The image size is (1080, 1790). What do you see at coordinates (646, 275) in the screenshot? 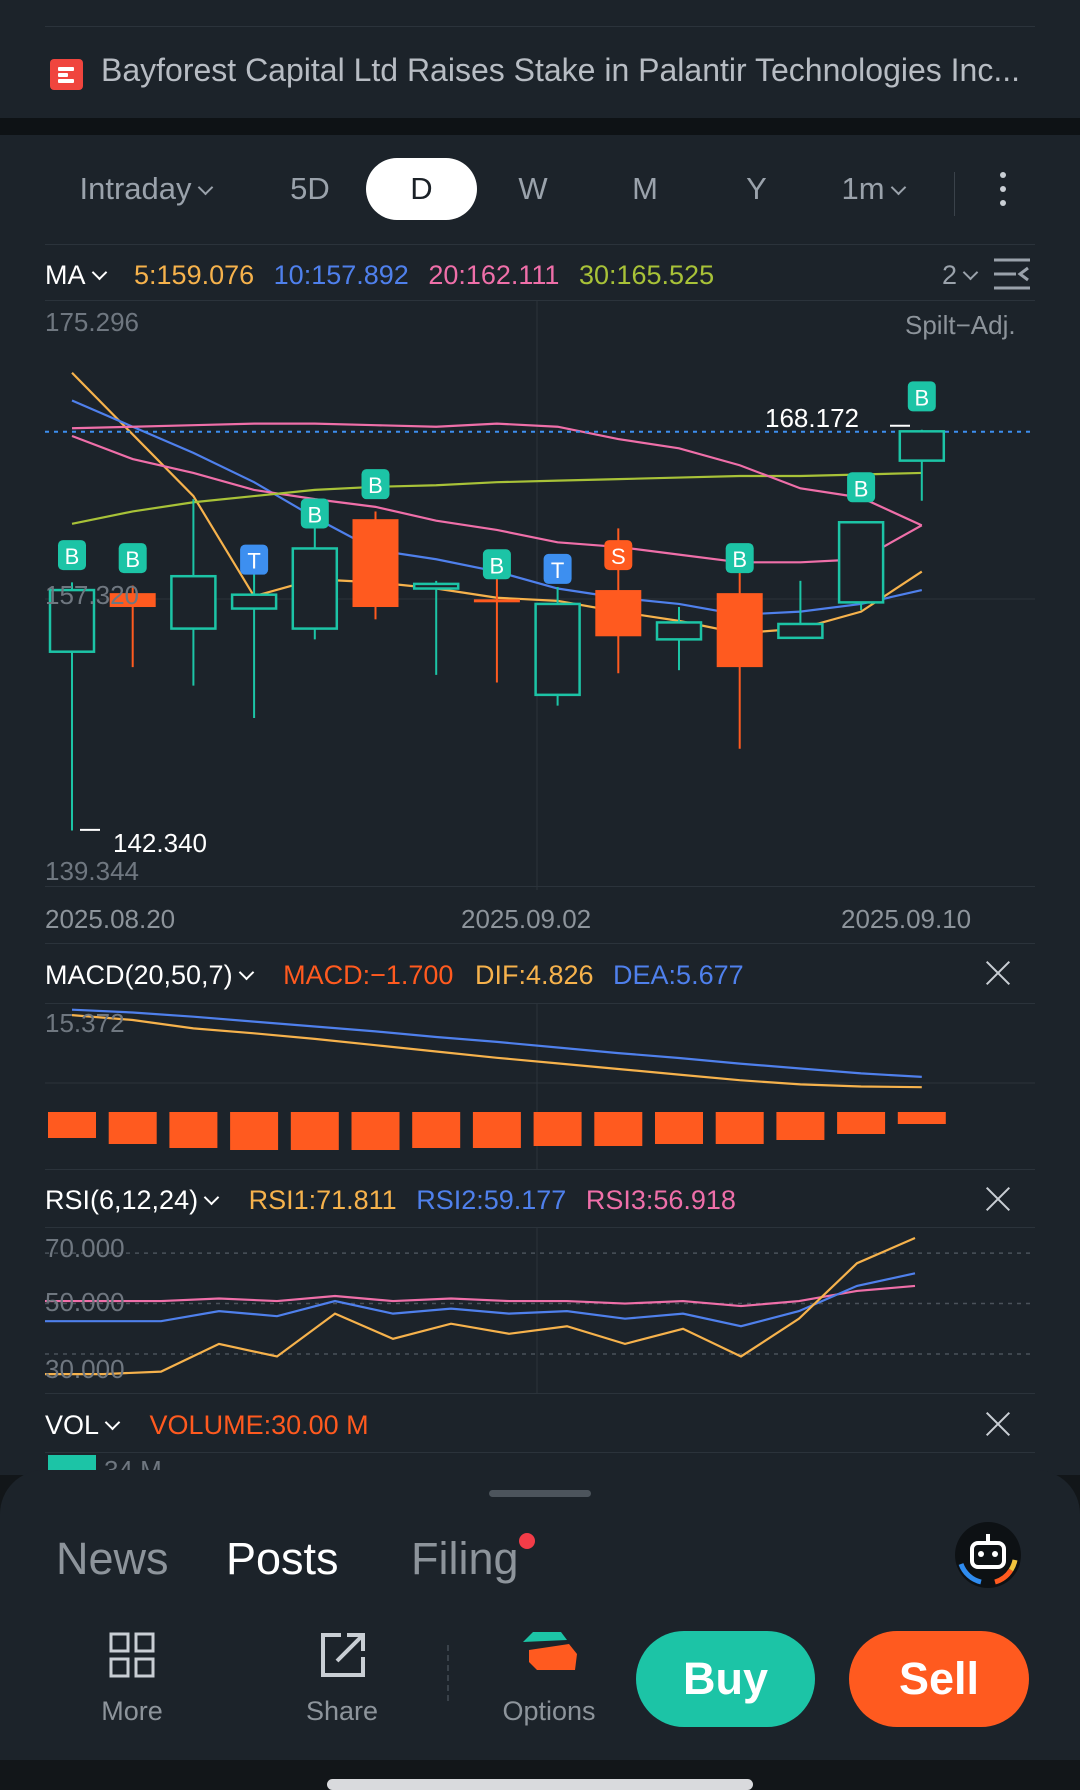
I see `ma30-value: 30:165.525` at bounding box center [646, 275].